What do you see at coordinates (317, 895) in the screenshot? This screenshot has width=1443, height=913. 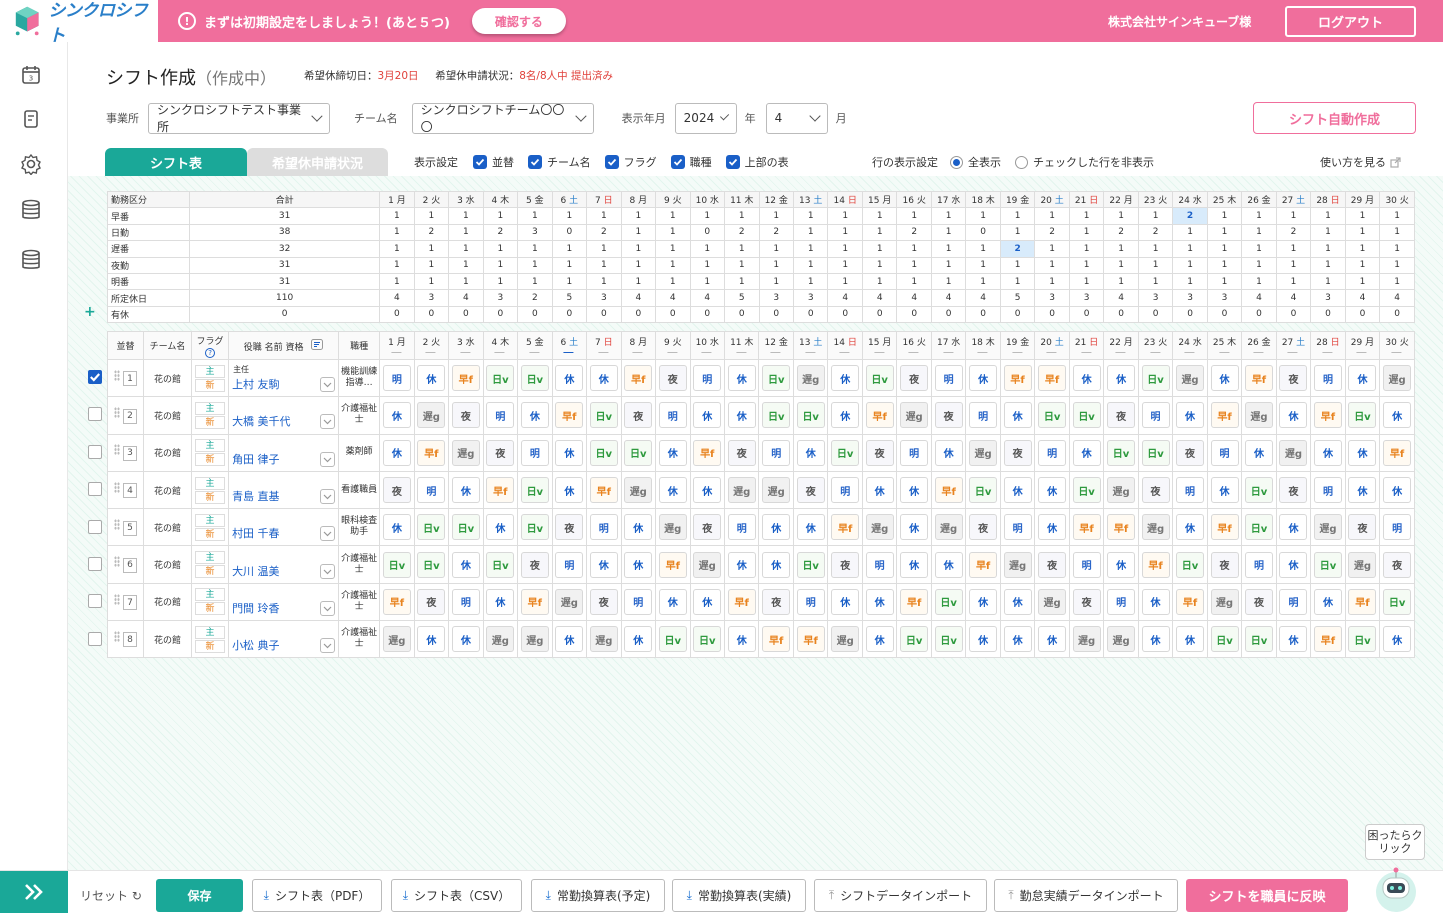 I see `pdf-export-button: ⤓ シフト表（PDF）` at bounding box center [317, 895].